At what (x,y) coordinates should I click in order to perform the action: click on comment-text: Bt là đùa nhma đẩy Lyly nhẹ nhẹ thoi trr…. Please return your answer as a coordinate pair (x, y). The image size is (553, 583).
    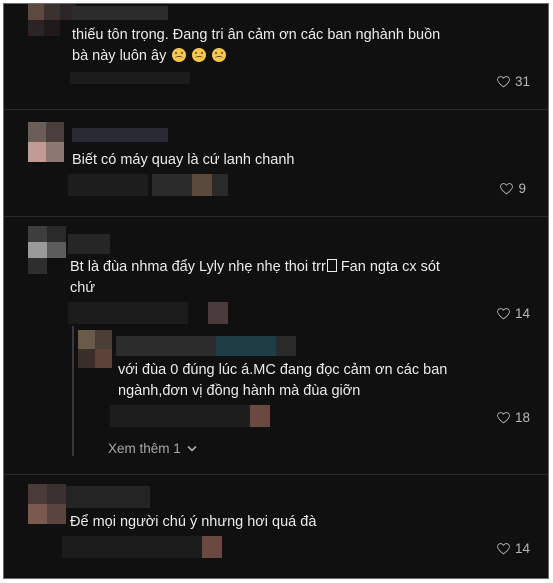
    Looking at the image, I should click on (255, 277).